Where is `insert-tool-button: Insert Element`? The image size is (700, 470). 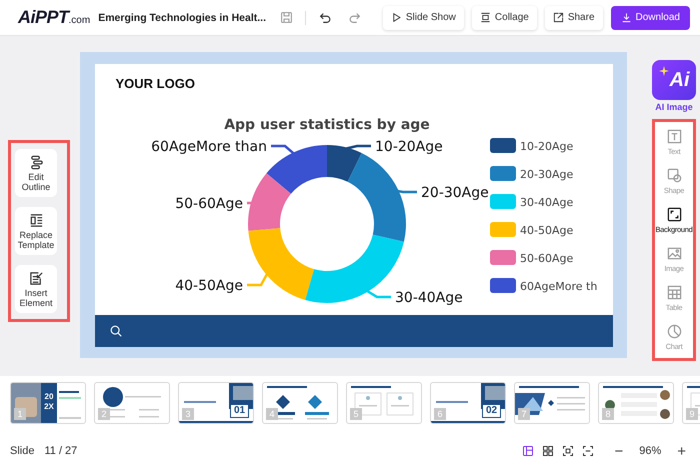 insert-tool-button: Insert Element is located at coordinates (36, 289).